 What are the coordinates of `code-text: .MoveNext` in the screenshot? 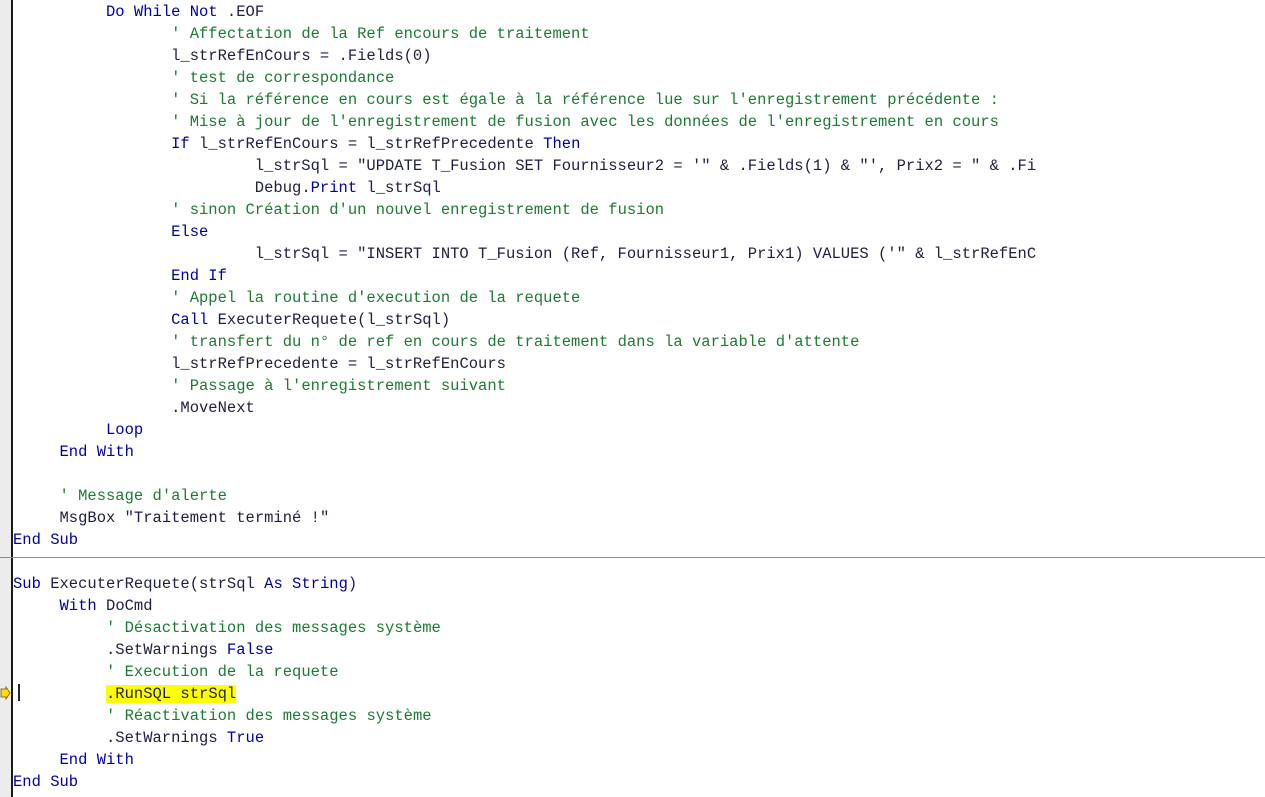 It's located at (213, 408).